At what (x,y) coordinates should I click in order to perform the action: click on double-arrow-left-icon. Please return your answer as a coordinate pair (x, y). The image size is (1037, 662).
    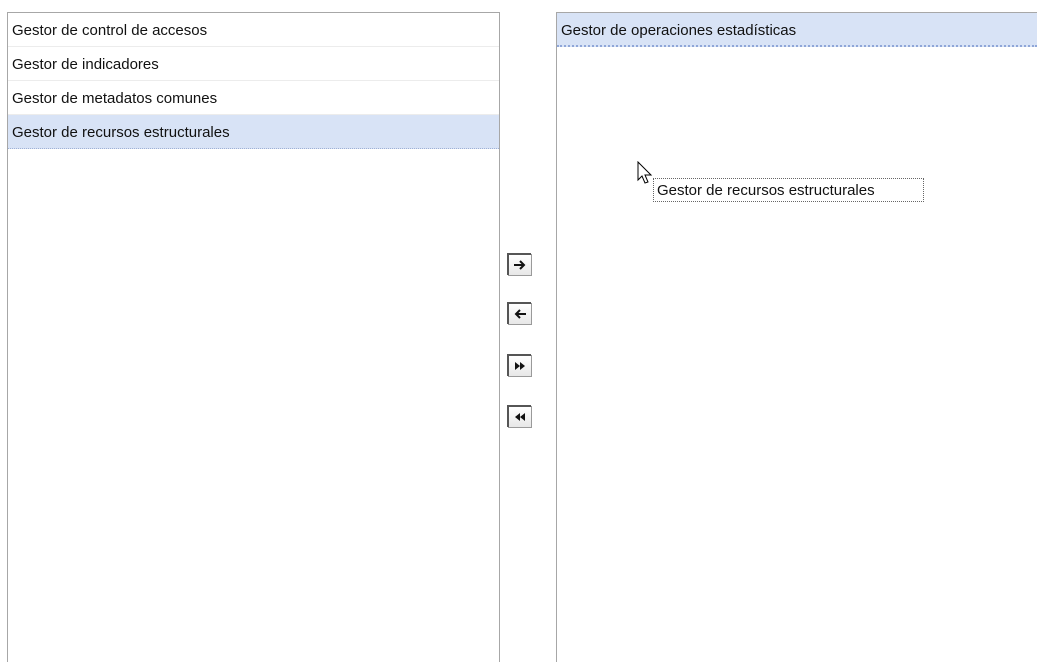
    Looking at the image, I should click on (520, 417).